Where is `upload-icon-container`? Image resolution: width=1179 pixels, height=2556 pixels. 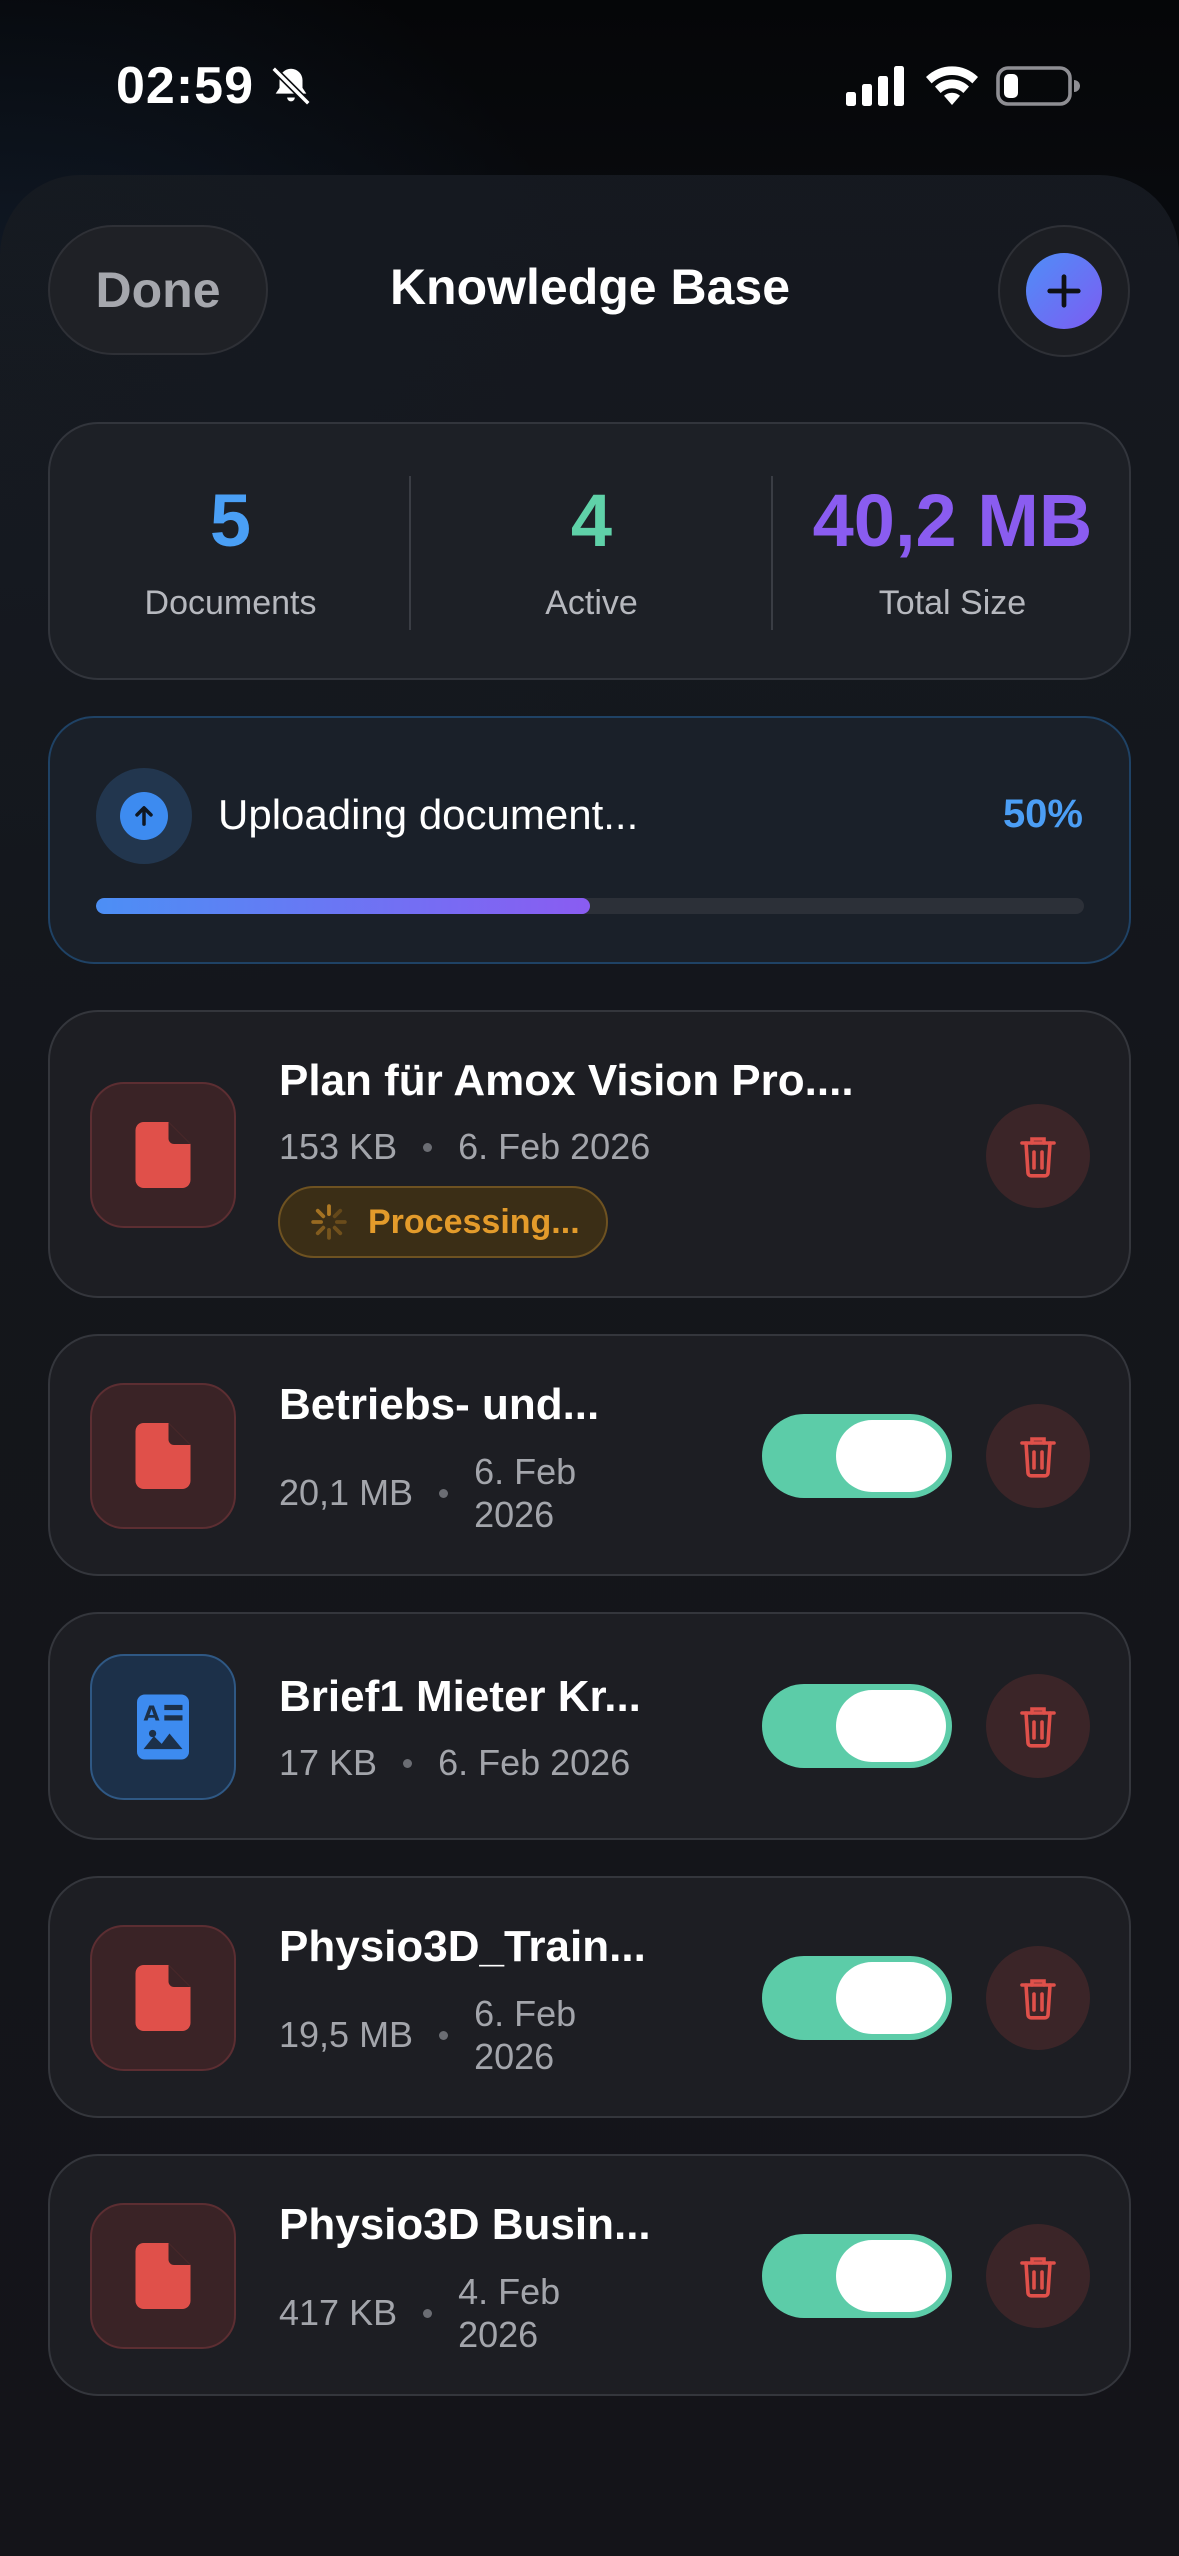 upload-icon-container is located at coordinates (144, 816).